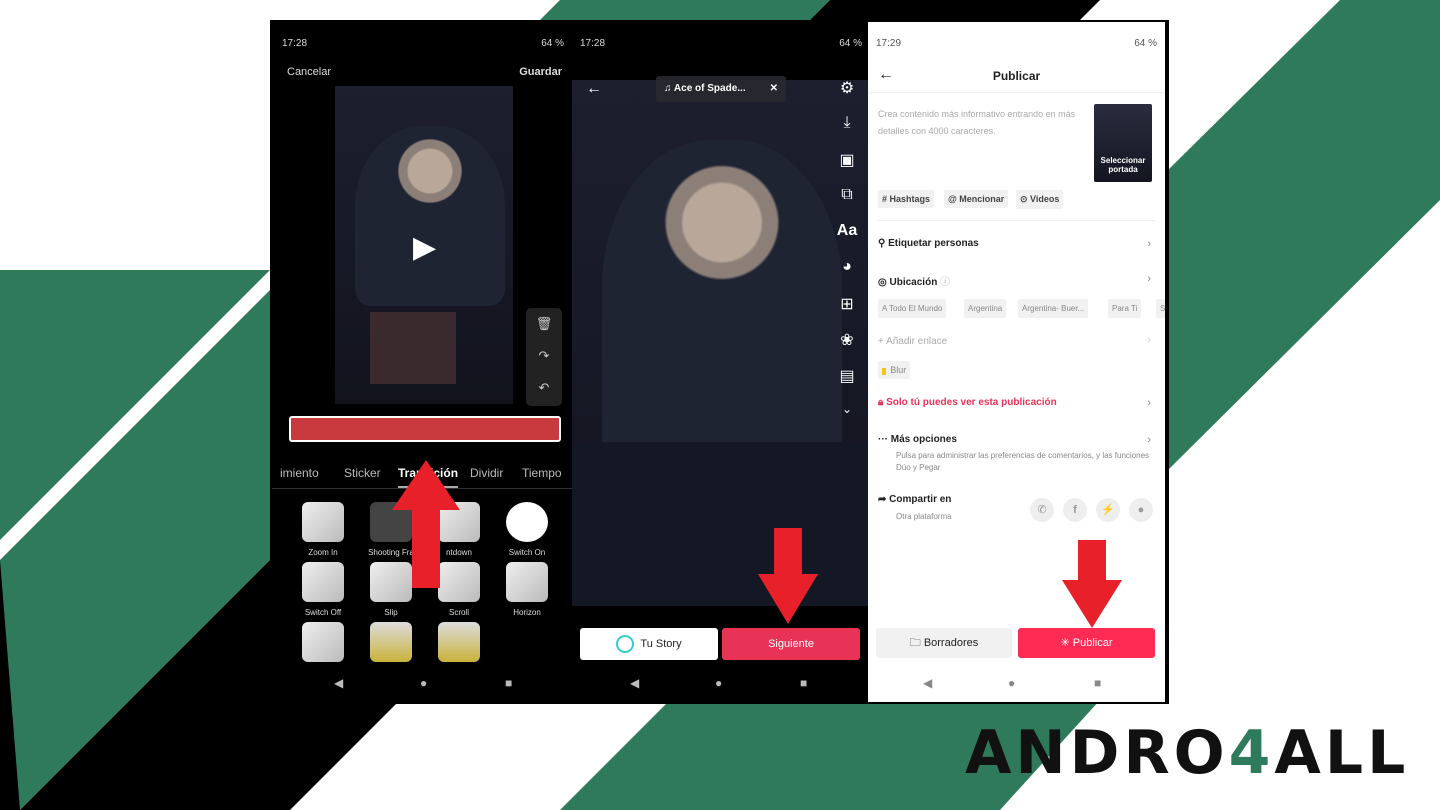  What do you see at coordinates (898, 370) in the screenshot?
I see `blur-label: Blur` at bounding box center [898, 370].